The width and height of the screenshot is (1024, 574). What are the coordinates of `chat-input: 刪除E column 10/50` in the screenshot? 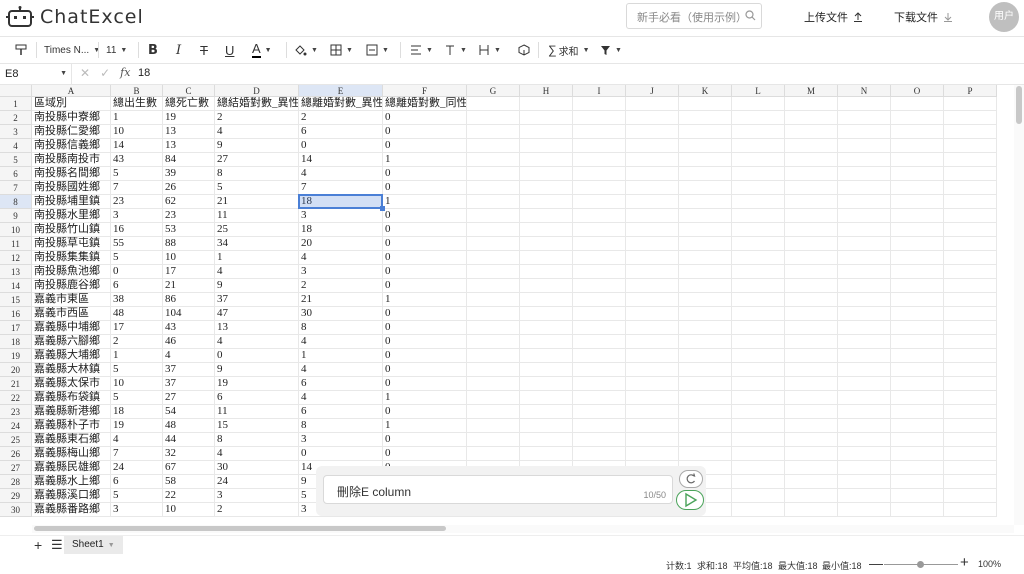 It's located at (498, 489).